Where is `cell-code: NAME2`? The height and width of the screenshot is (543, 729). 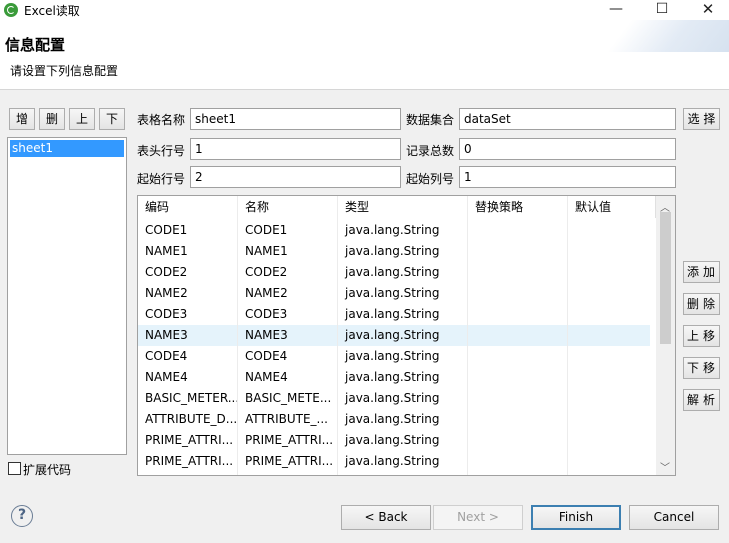
cell-code: NAME2 is located at coordinates (166, 293).